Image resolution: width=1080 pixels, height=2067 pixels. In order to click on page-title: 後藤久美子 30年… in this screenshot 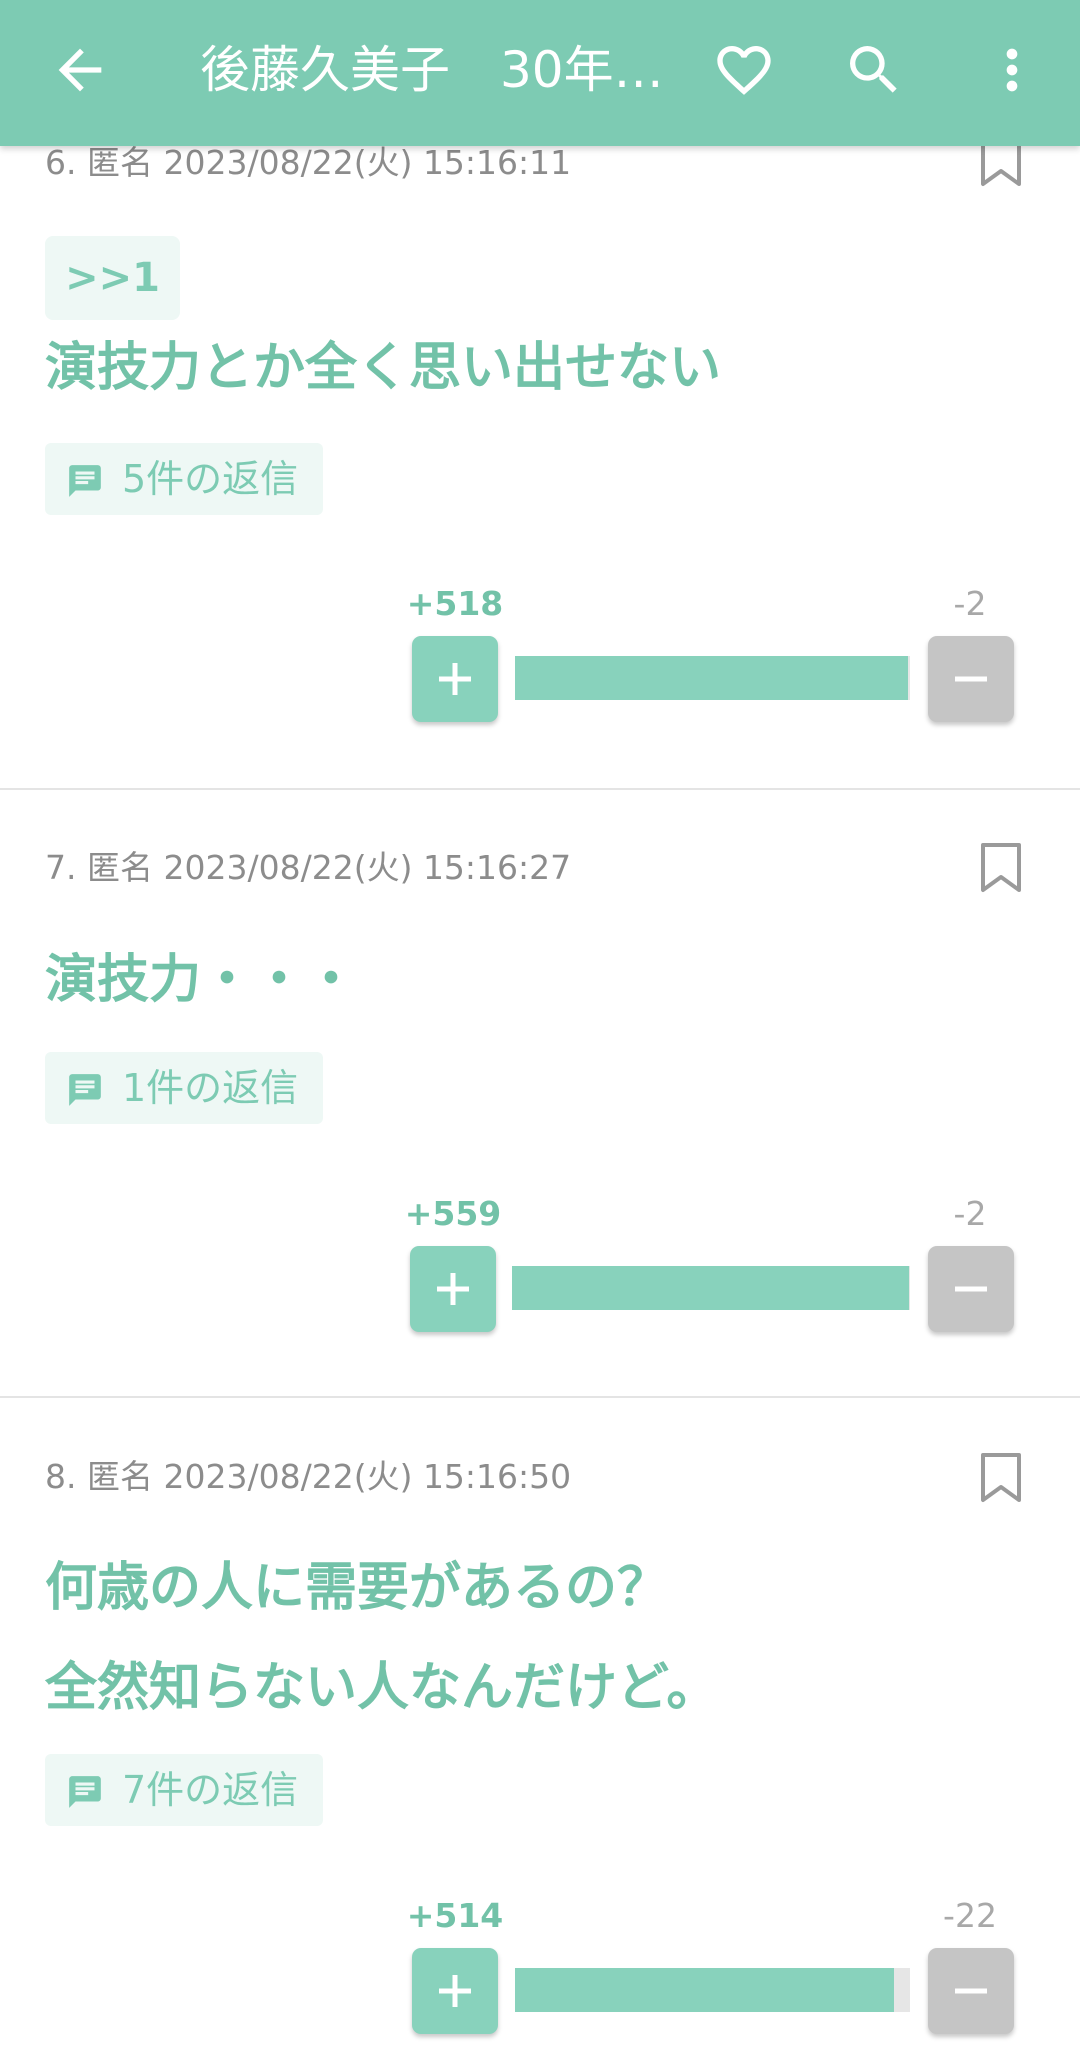, I will do `click(432, 70)`.